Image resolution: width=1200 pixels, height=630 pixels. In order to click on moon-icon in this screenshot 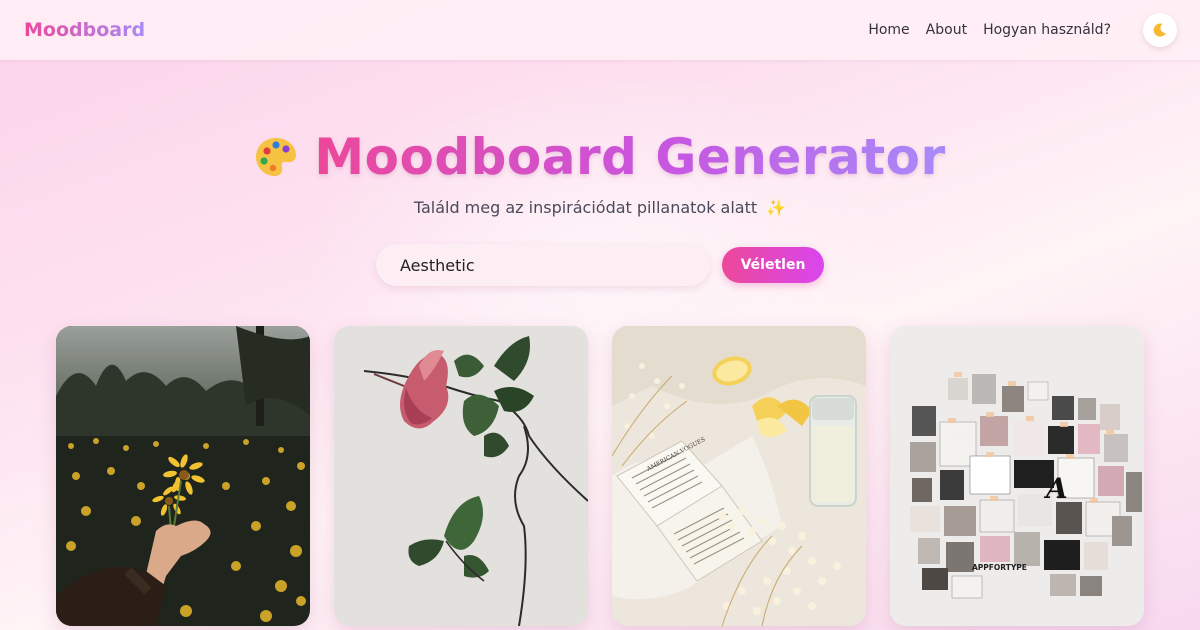, I will do `click(1159, 30)`.